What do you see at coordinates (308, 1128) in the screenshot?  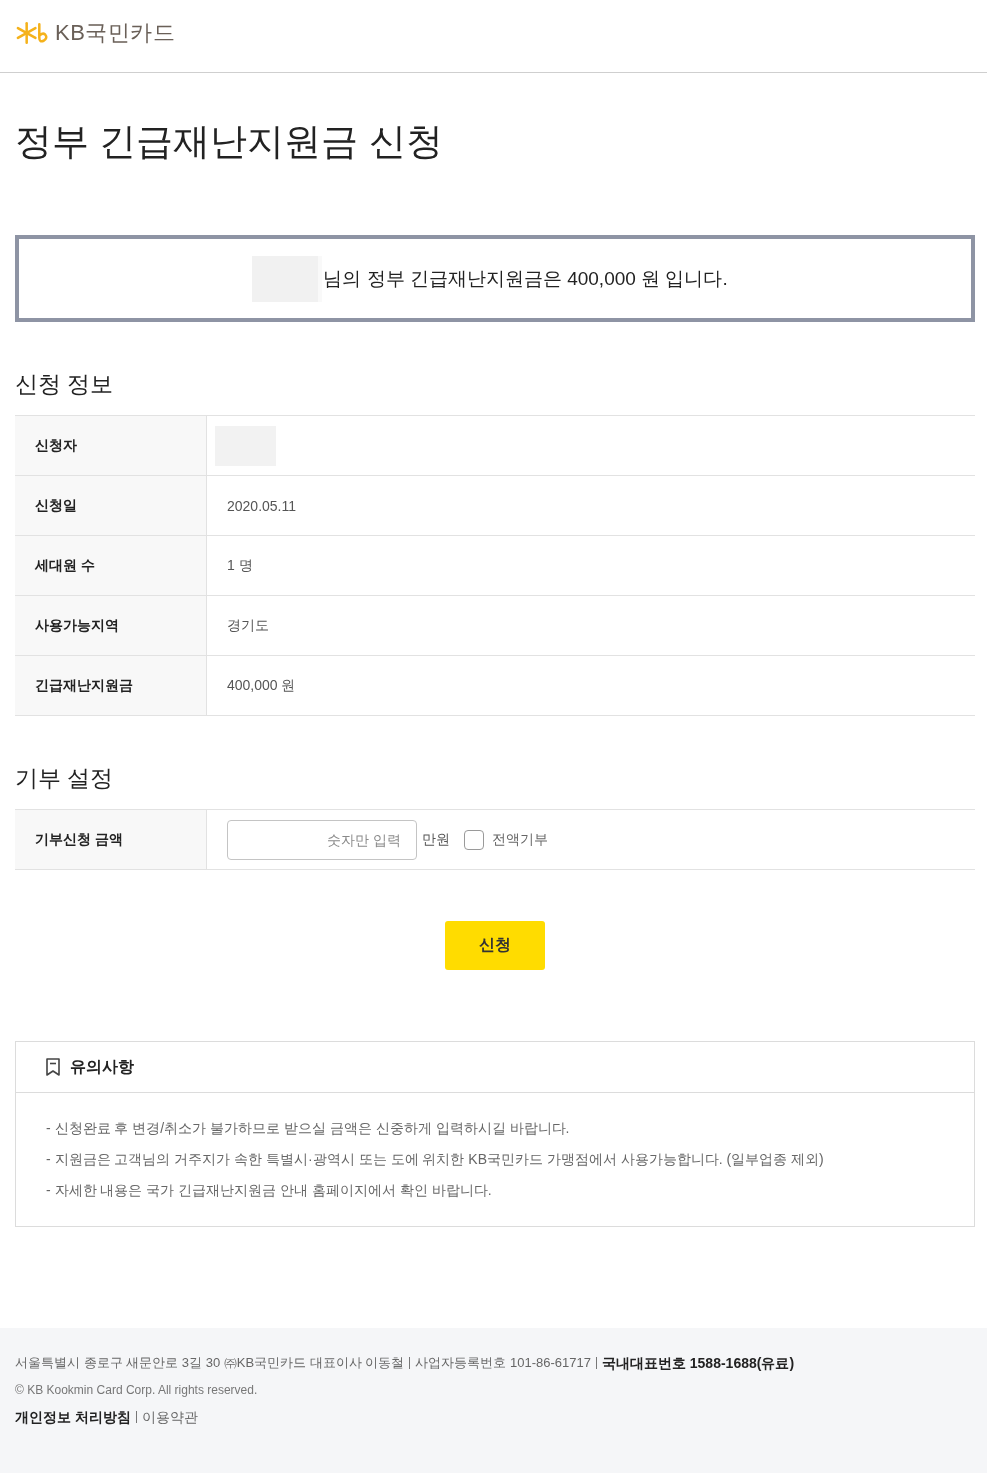 I see `notice-text: - 신청완료 후 변경/취소가 불가하므로 받으실 금액은 신중하게 입력하시길 바랍니다.` at bounding box center [308, 1128].